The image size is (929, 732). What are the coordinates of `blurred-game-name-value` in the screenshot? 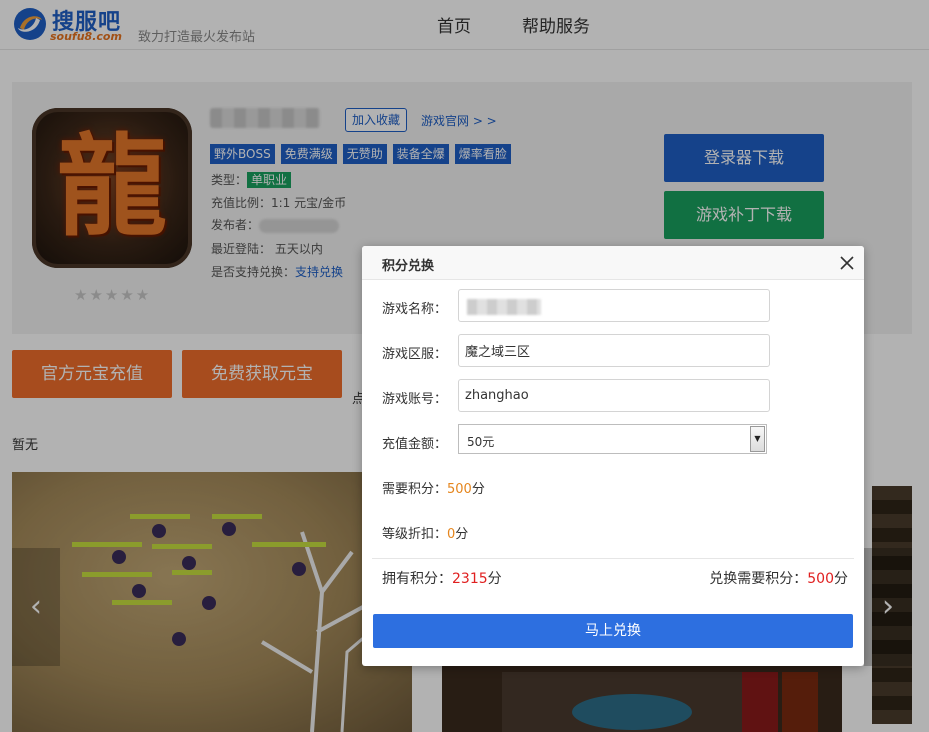 It's located at (504, 307).